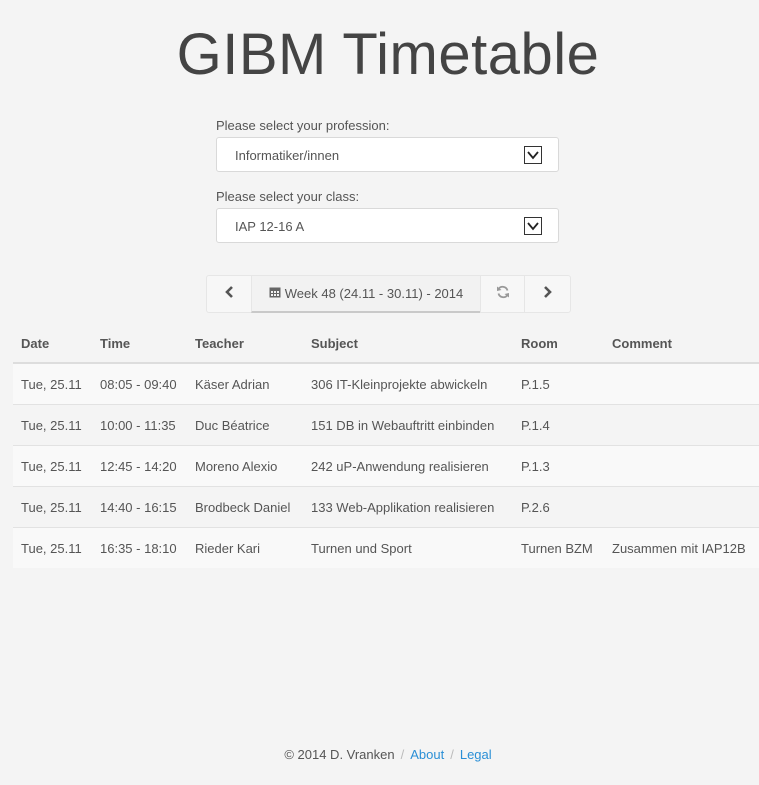  I want to click on copyright-text: © 2014 D. Vranken, so click(339, 754).